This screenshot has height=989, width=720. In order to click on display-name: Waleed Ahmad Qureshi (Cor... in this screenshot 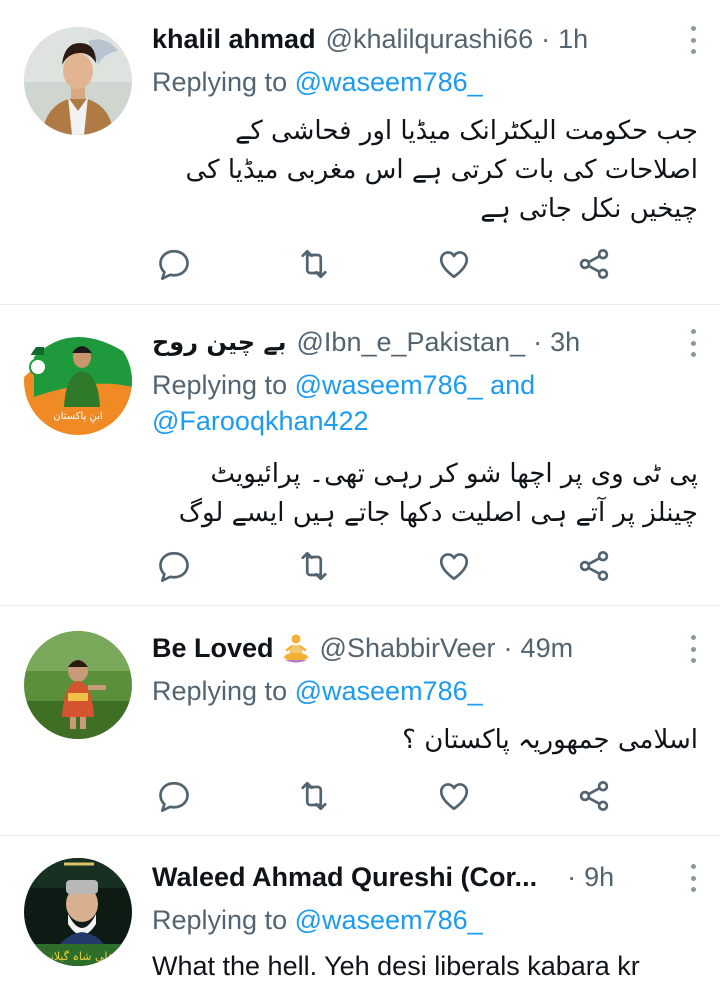, I will do `click(344, 877)`.